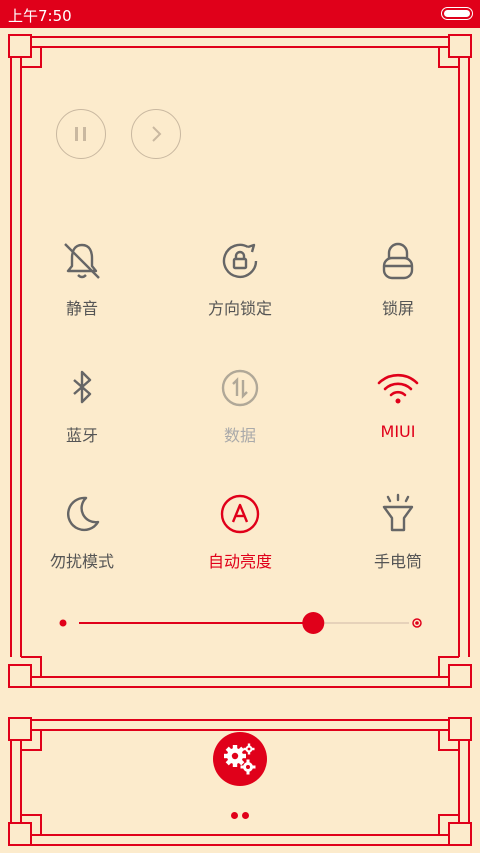  I want to click on mobile-data-icon, so click(240, 388).